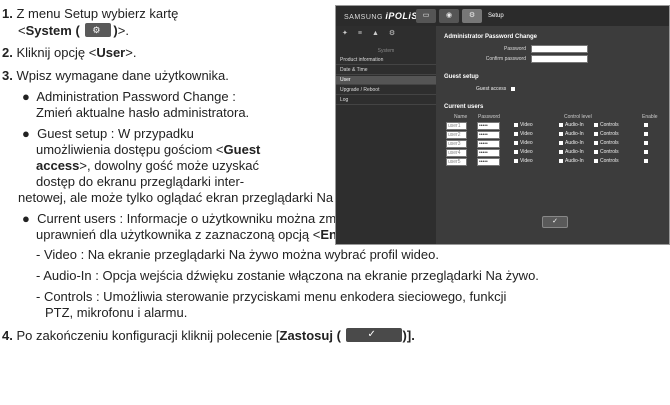  What do you see at coordinates (555, 162) in the screenshot?
I see `user-row: user5 ••••• Video Audio-In Controls` at bounding box center [555, 162].